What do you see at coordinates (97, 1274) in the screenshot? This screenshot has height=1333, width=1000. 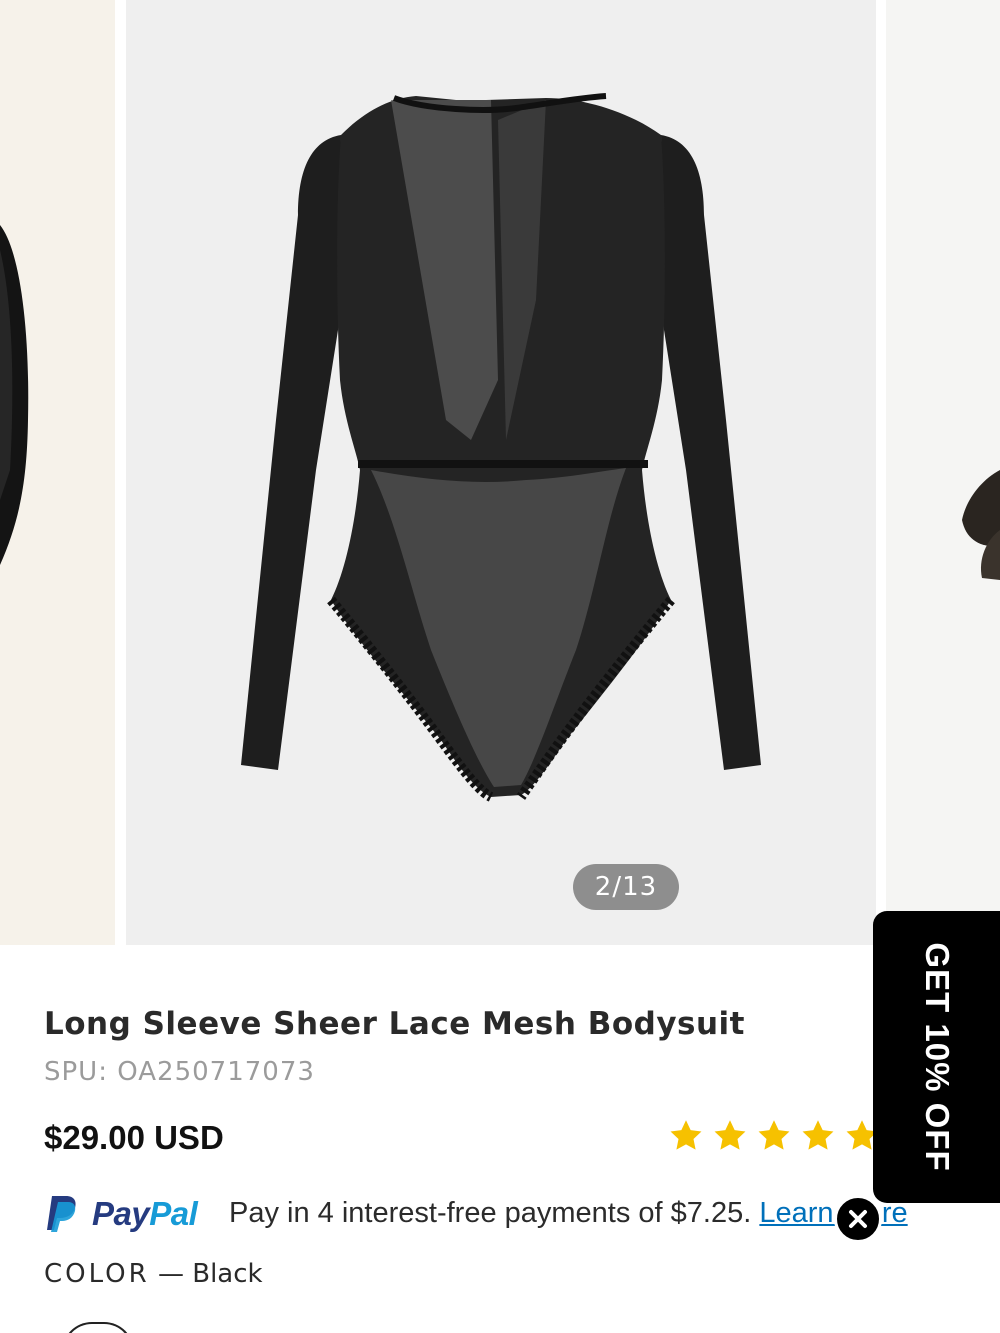 I see `color-label: COLOR` at bounding box center [97, 1274].